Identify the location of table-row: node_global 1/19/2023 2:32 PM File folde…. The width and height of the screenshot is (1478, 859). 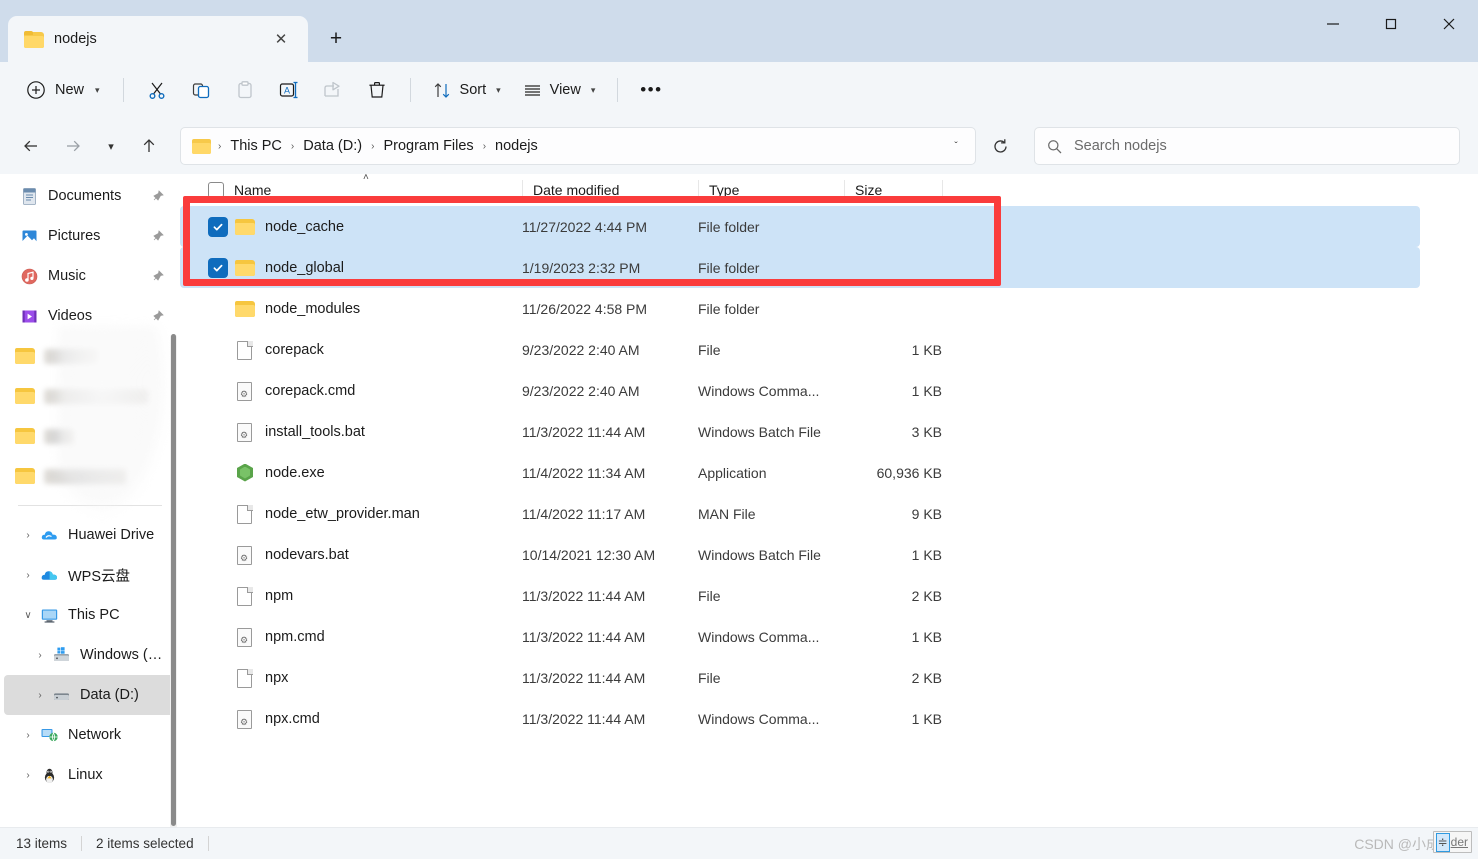
(800, 267).